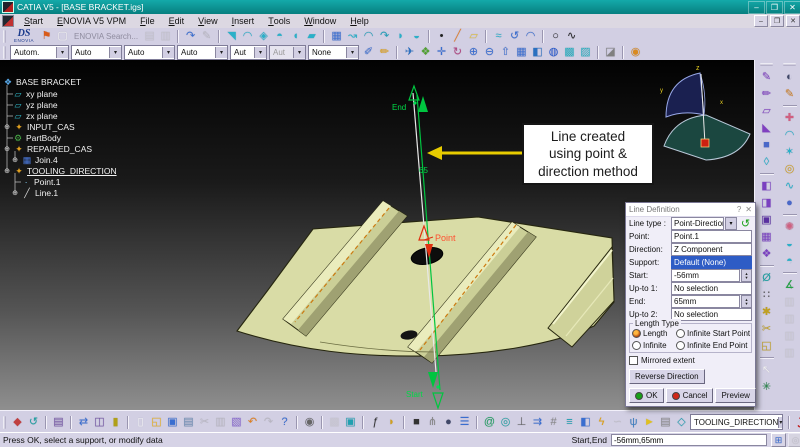 This screenshot has height=447, width=800. What do you see at coordinates (646, 395) in the screenshot?
I see `ok-button: OK` at bounding box center [646, 395].